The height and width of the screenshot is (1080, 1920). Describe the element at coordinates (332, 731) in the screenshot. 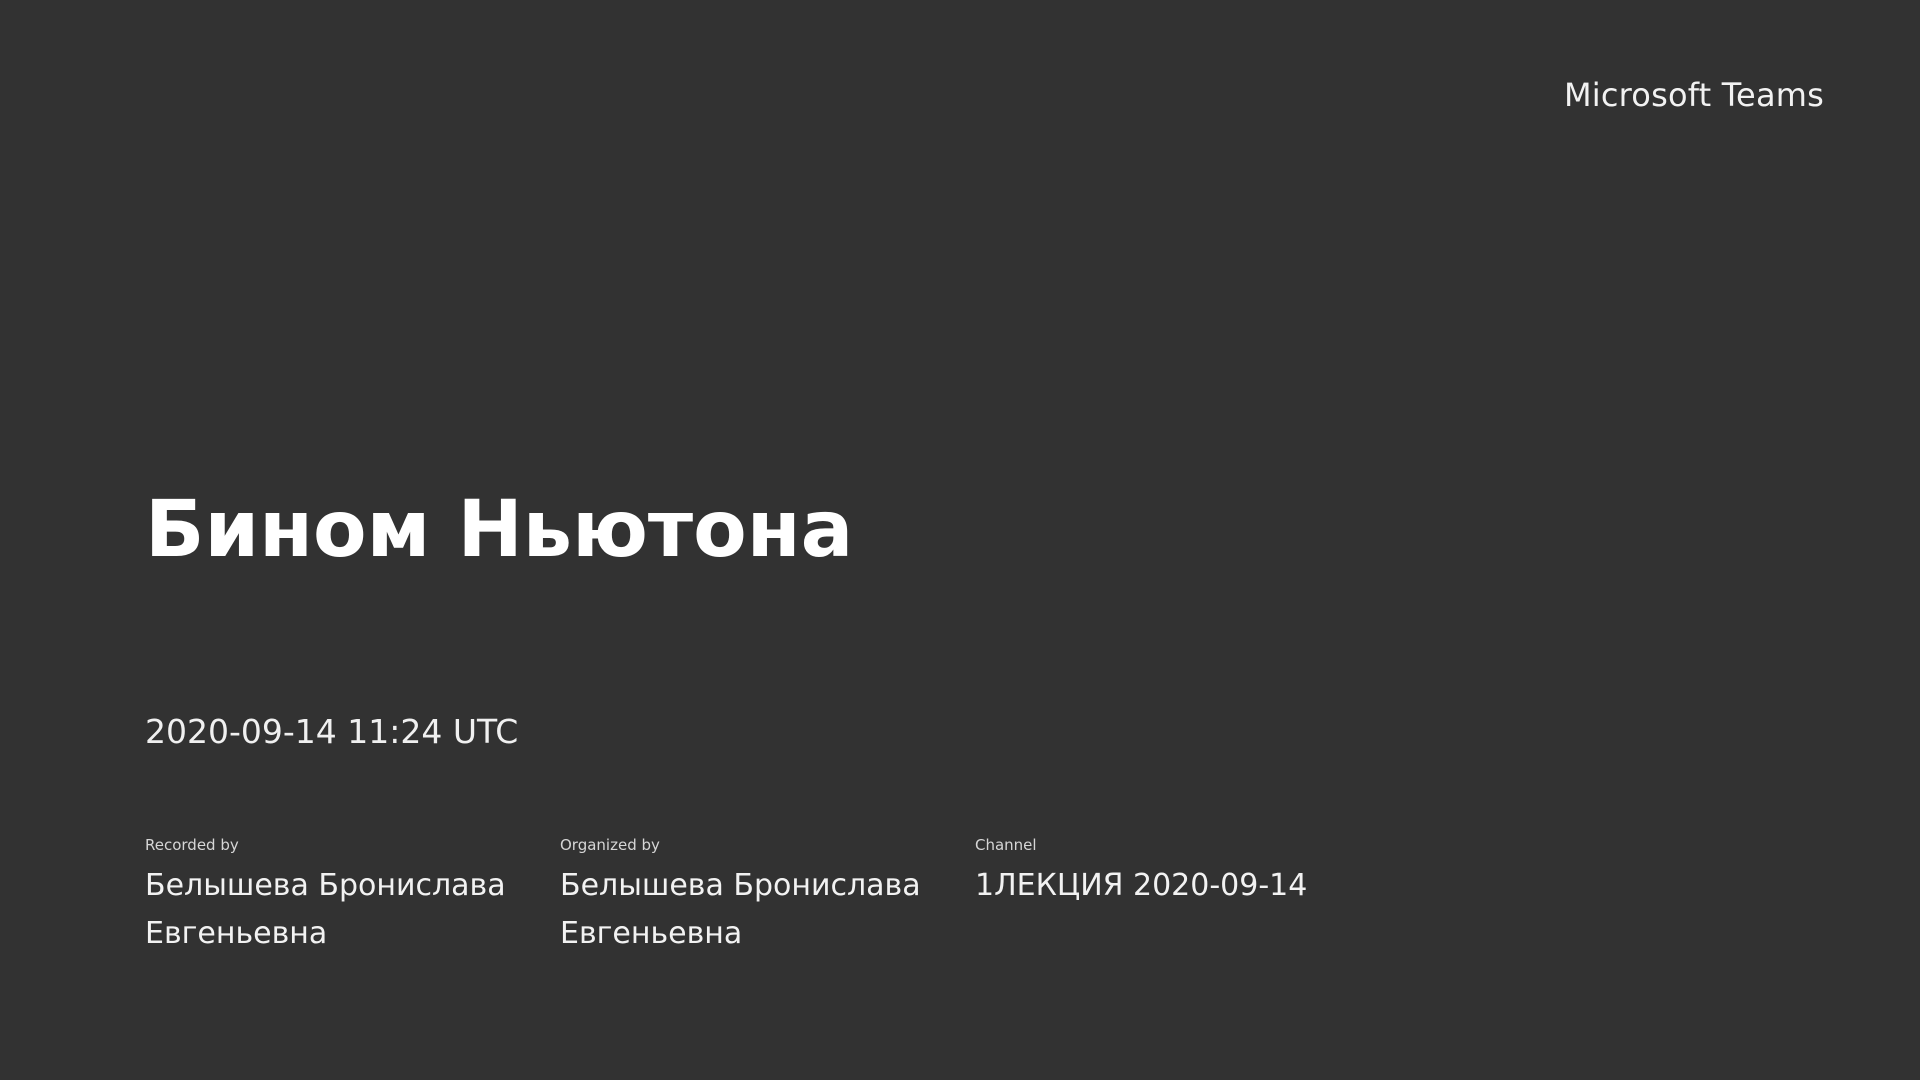

I see `meeting-datetime: 2020-09-14 11:24 UTC` at that location.